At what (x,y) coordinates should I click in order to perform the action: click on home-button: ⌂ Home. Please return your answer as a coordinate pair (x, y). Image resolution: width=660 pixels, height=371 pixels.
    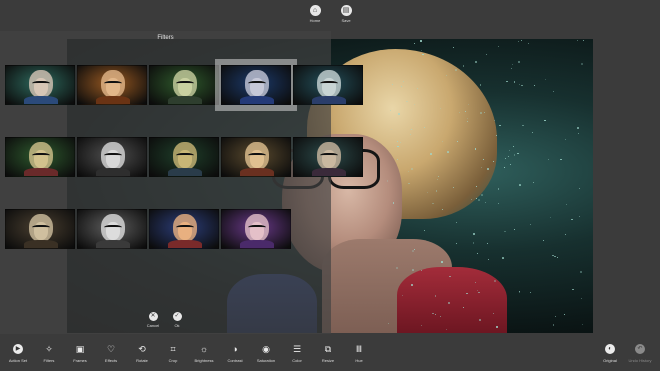
    Looking at the image, I should click on (315, 14).